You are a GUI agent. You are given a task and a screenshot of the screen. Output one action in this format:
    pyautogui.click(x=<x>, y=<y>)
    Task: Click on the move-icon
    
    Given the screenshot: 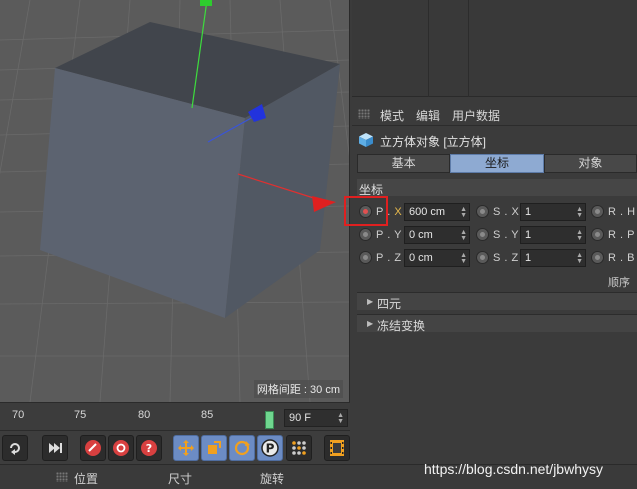 What is the action you would take?
    pyautogui.click(x=186, y=448)
    